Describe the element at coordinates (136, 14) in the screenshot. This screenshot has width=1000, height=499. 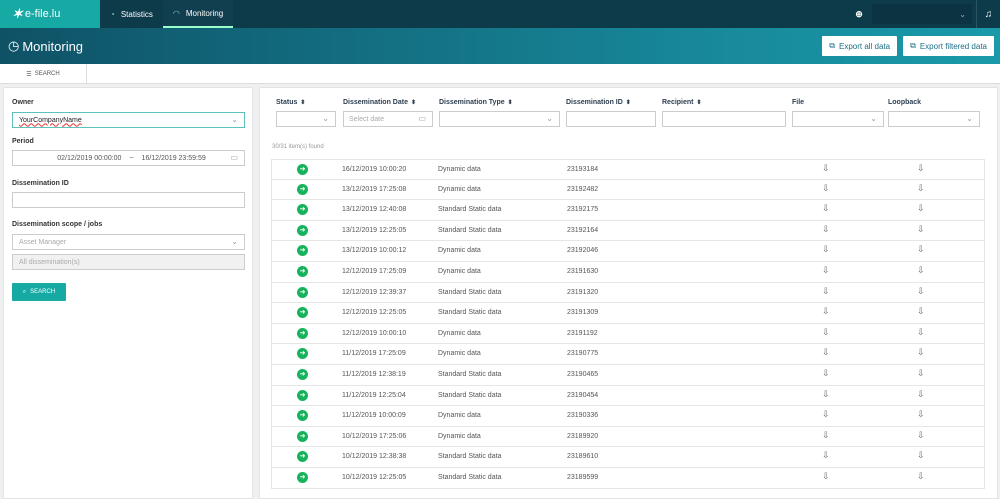
I see `nav-tab-label: Statistics` at that location.